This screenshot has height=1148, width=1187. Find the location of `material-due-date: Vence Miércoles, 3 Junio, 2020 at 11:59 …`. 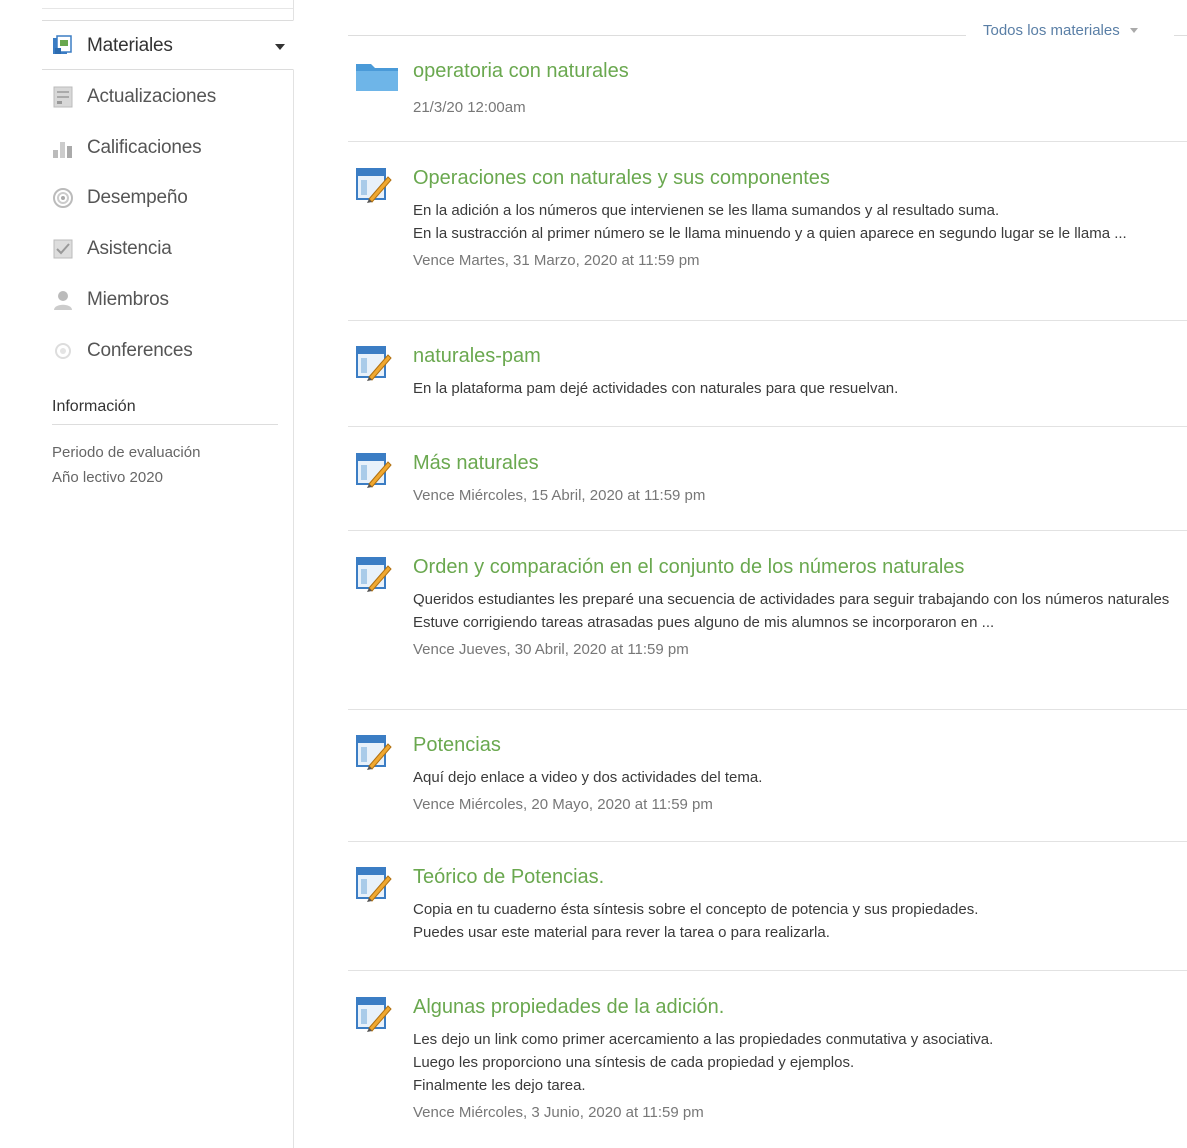

material-due-date: Vence Miércoles, 3 Junio, 2020 at 11:59 … is located at coordinates (558, 1112).